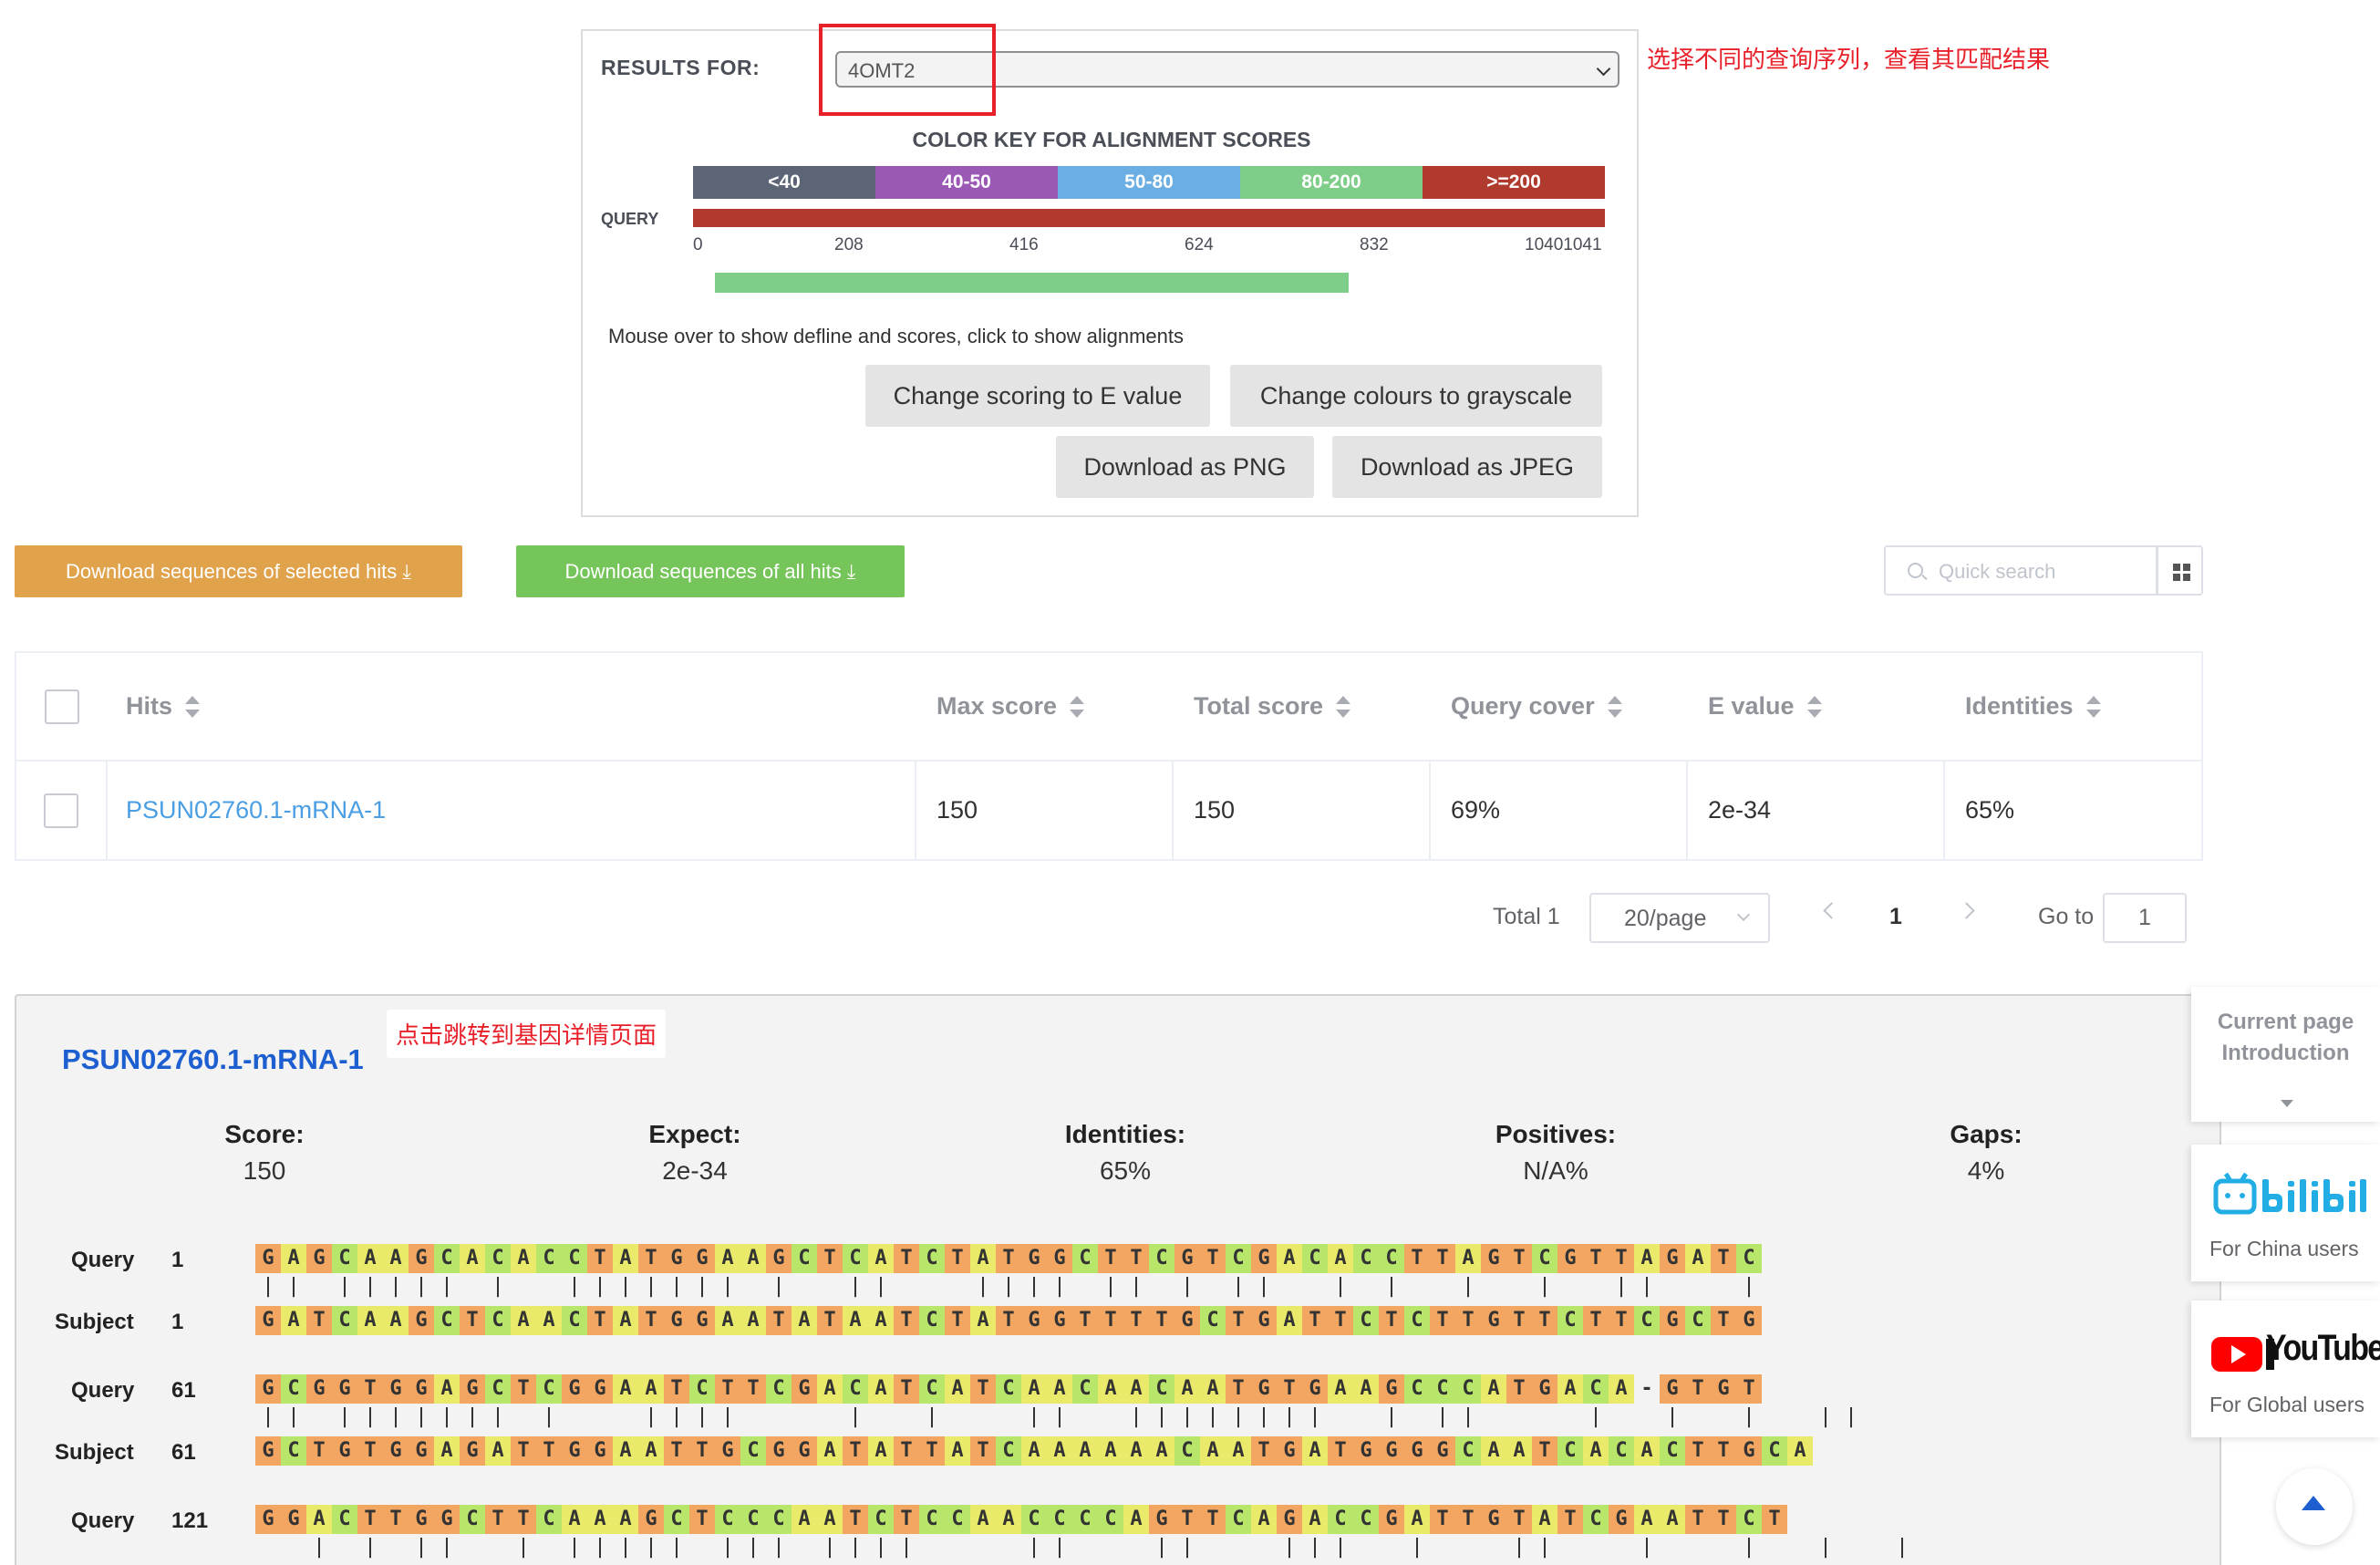 The width and height of the screenshot is (2380, 1565). I want to click on grayscale-button: Change colours to grayscale, so click(1416, 396).